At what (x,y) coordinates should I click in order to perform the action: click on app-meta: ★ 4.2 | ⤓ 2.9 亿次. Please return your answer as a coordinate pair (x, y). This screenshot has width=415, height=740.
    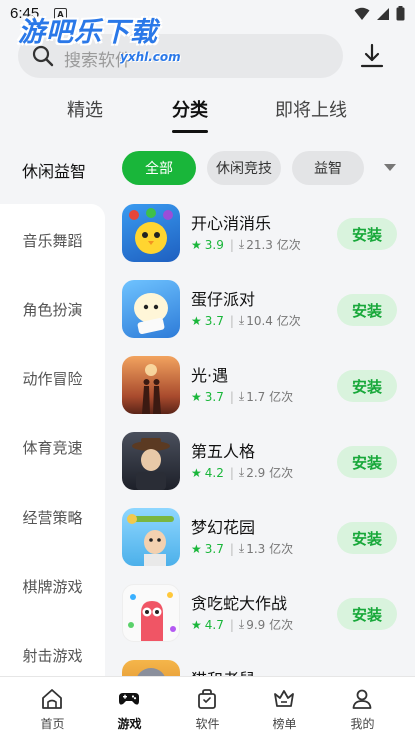
    Looking at the image, I should click on (242, 472).